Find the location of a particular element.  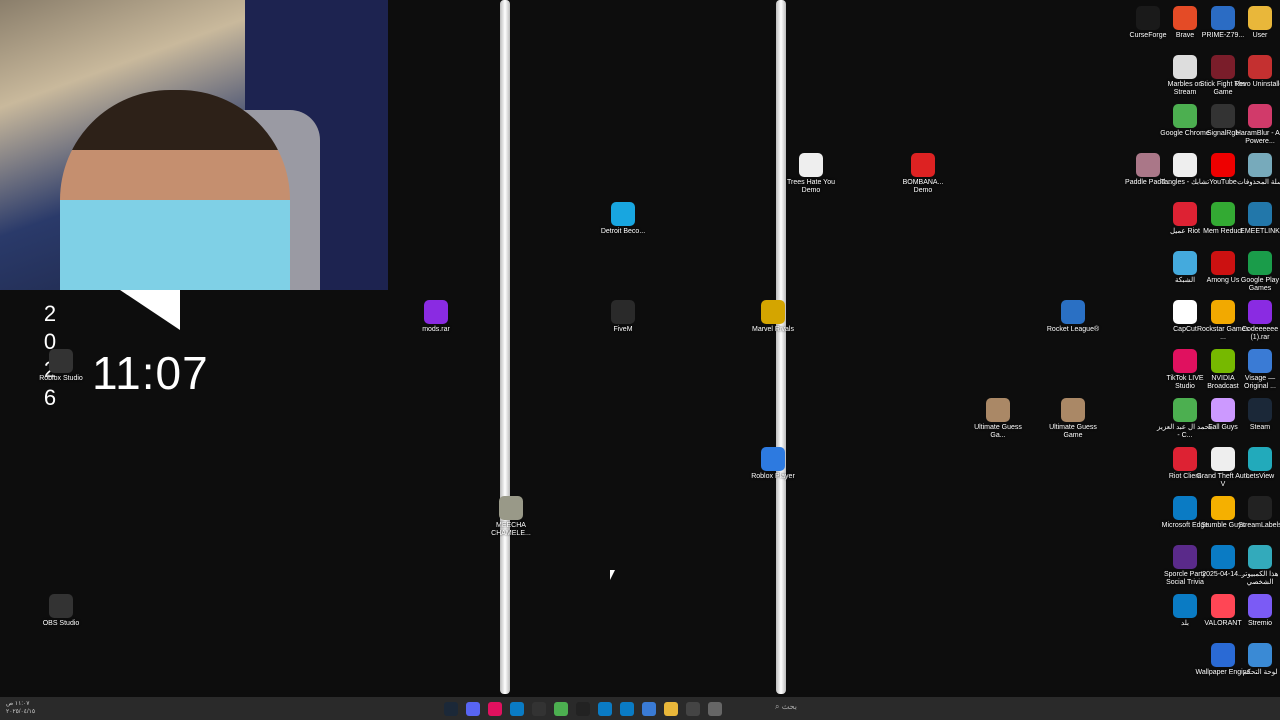

desktop-shortcut-label: Stremio is located at coordinates (1260, 623).